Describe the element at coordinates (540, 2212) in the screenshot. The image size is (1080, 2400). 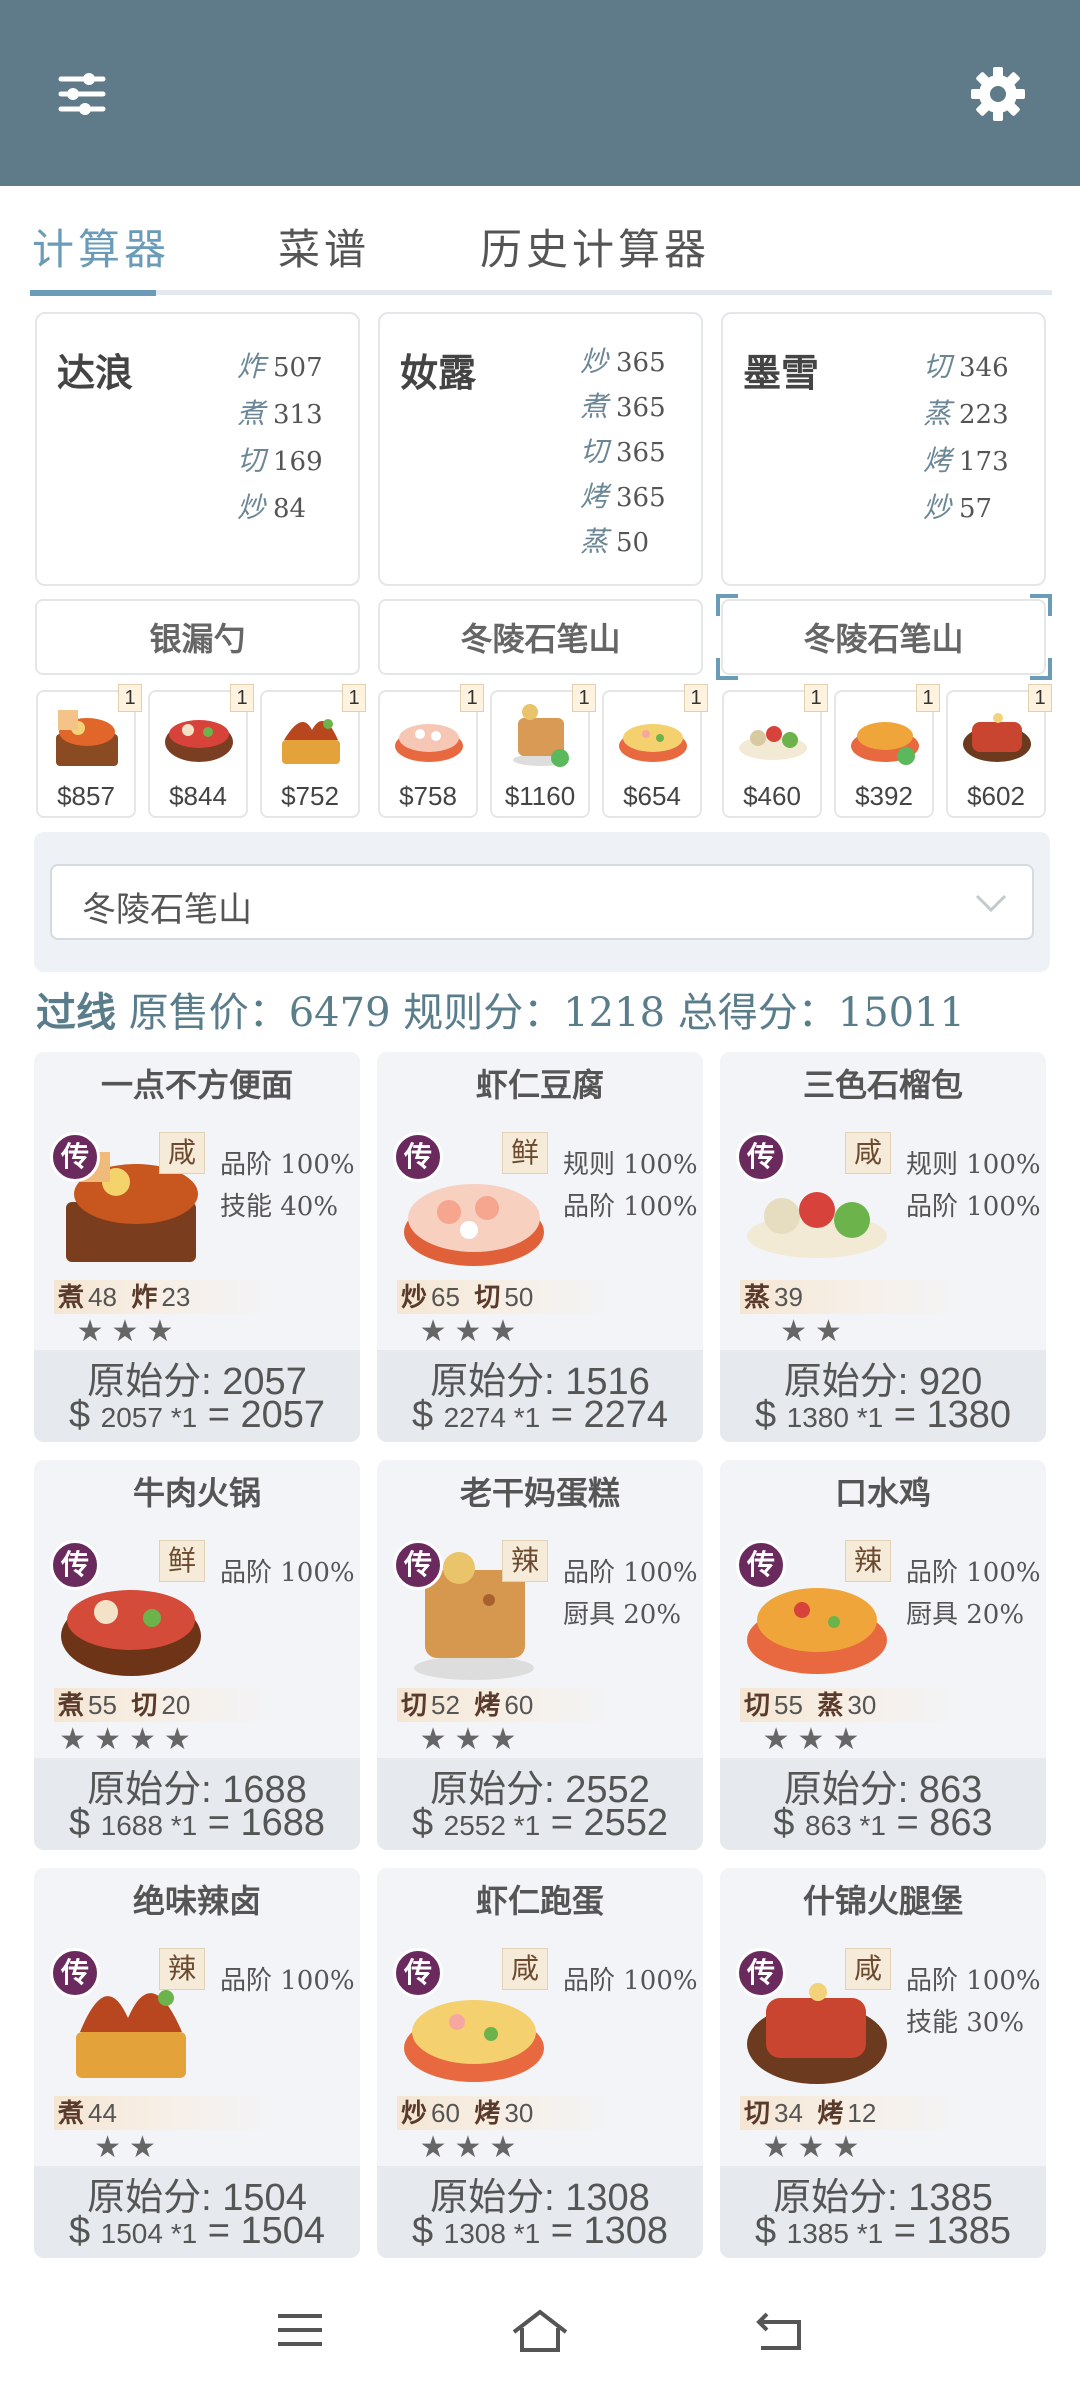
I see `score-panel: 原始分: 1308 $ 1308 *1 = 1308` at that location.